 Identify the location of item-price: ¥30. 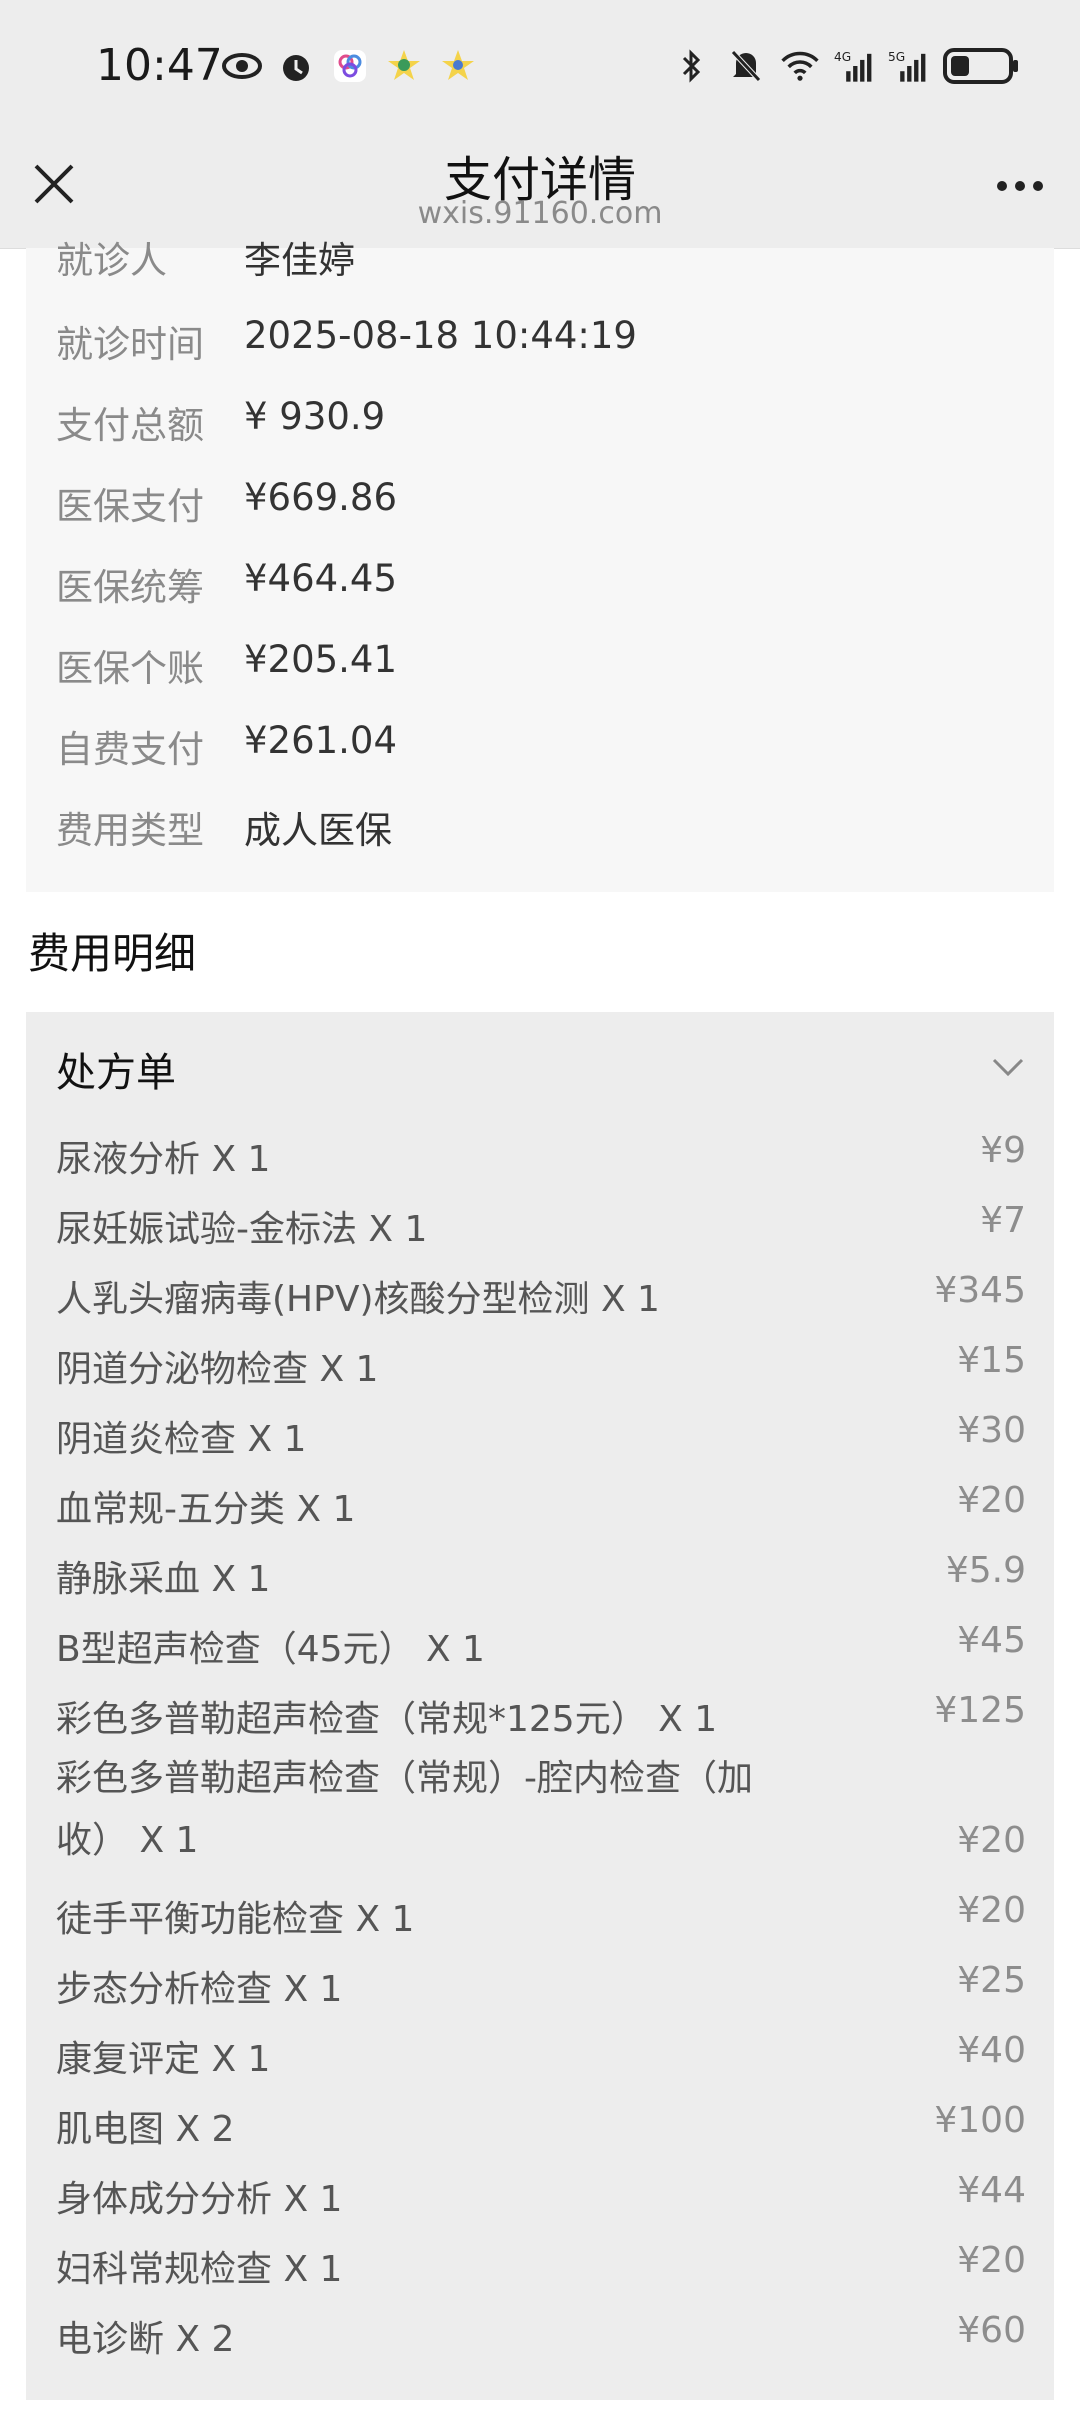
(991, 1430).